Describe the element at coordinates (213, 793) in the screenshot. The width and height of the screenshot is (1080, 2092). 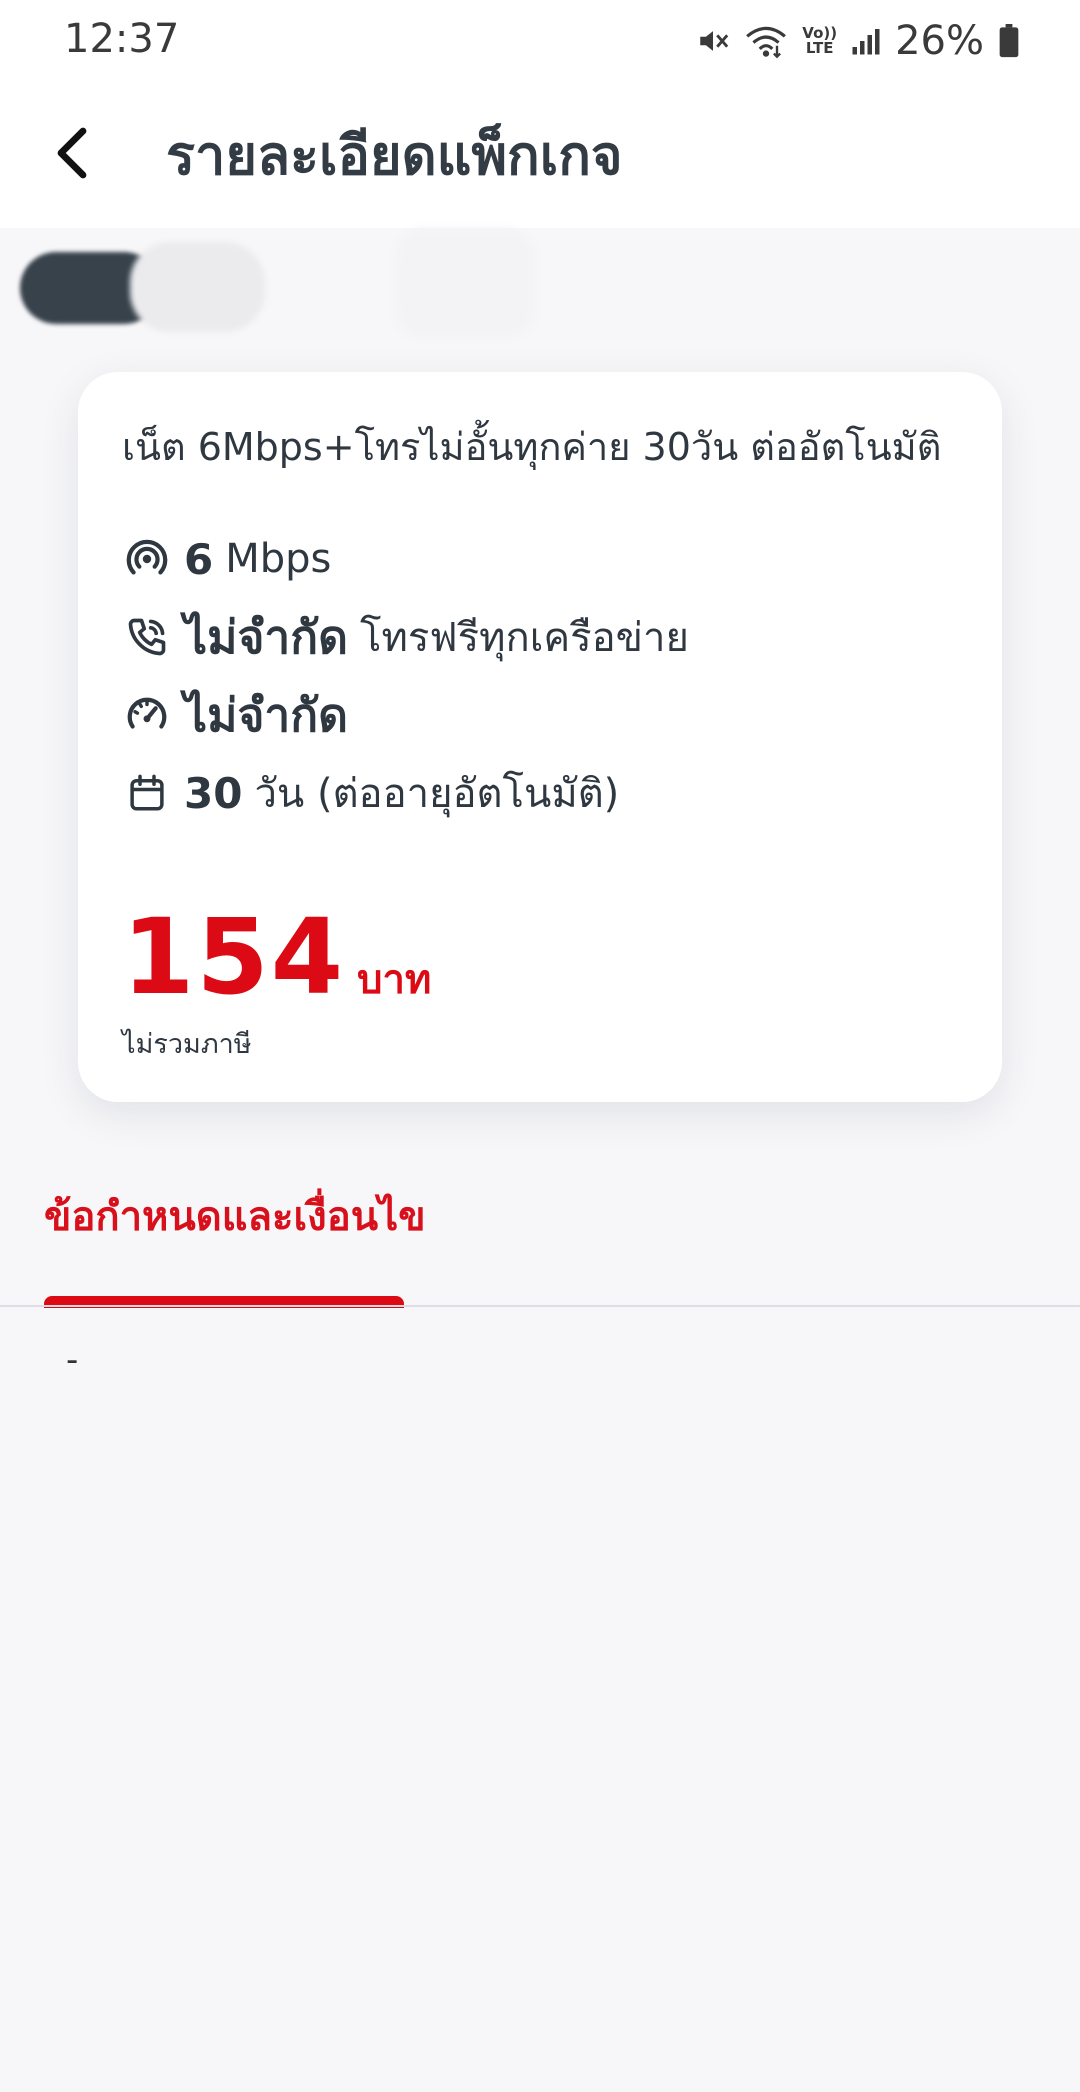
I see `validity-value: 30` at that location.